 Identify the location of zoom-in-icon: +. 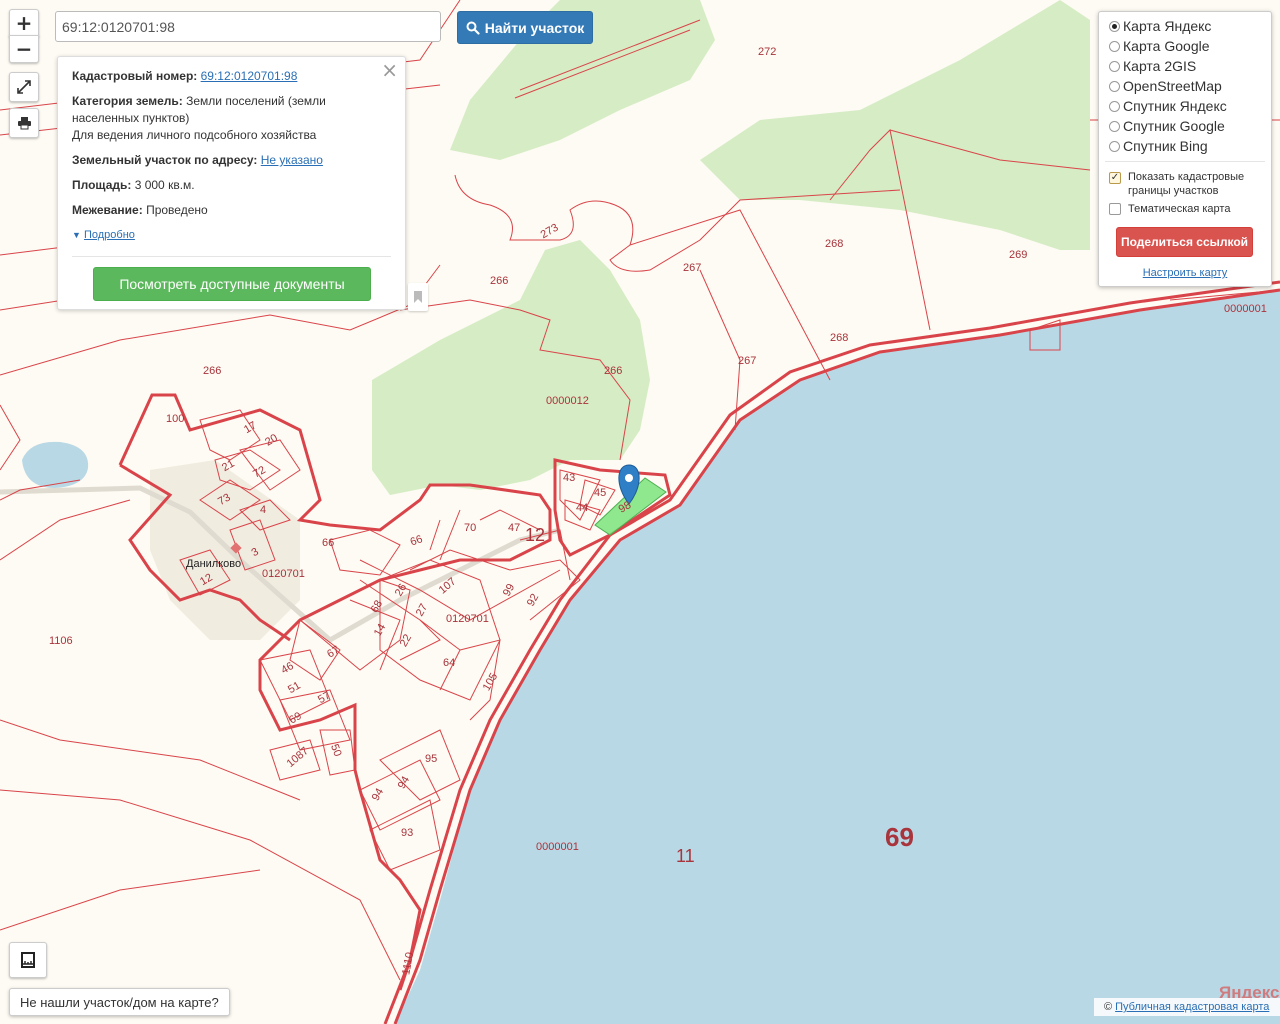
(24, 23).